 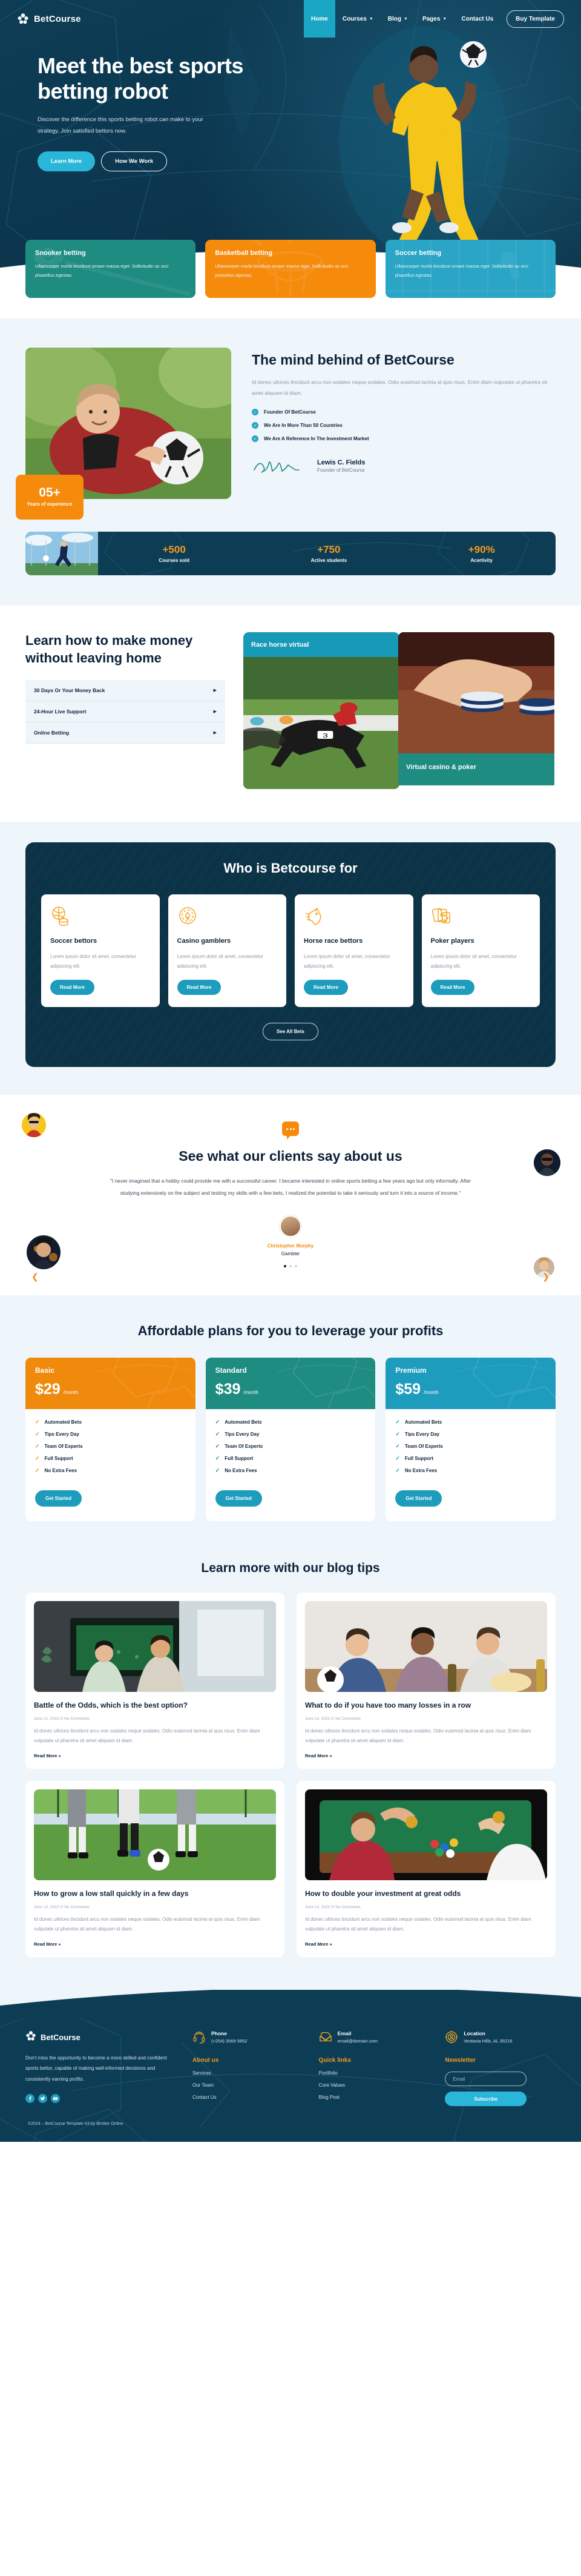 I want to click on carousel-next-button: ❯, so click(x=546, y=1277).